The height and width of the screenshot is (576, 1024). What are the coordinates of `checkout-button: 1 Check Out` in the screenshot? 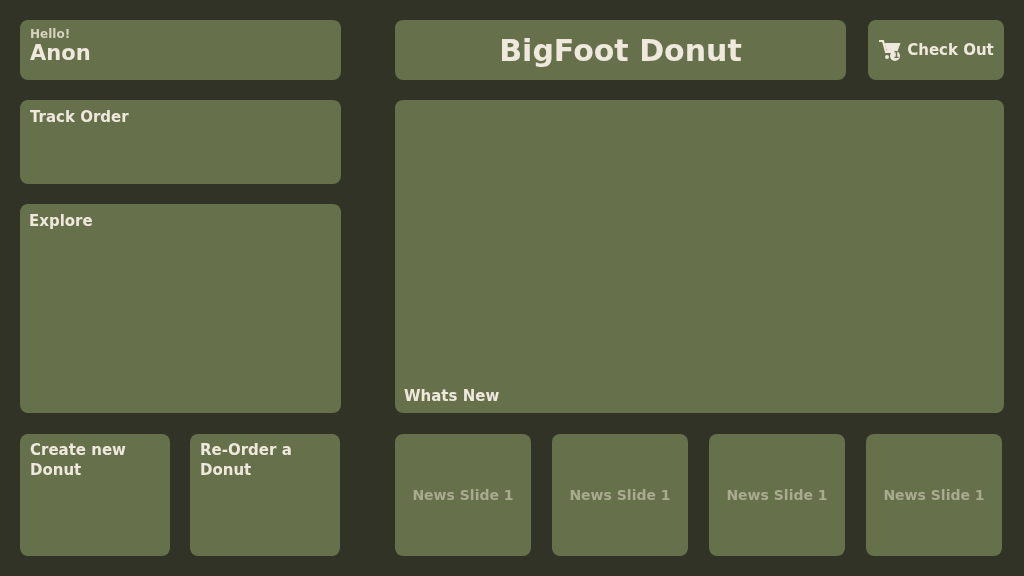 It's located at (936, 50).